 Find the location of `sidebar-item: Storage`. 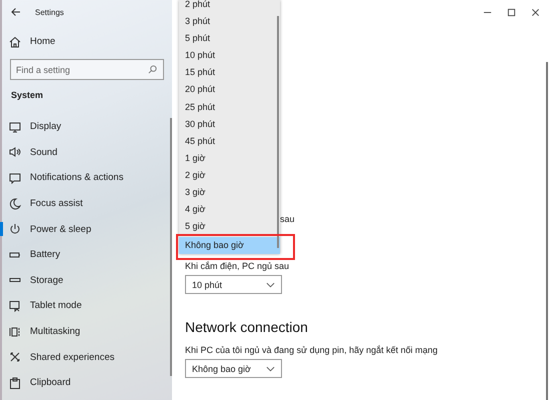

sidebar-item: Storage is located at coordinates (87, 281).